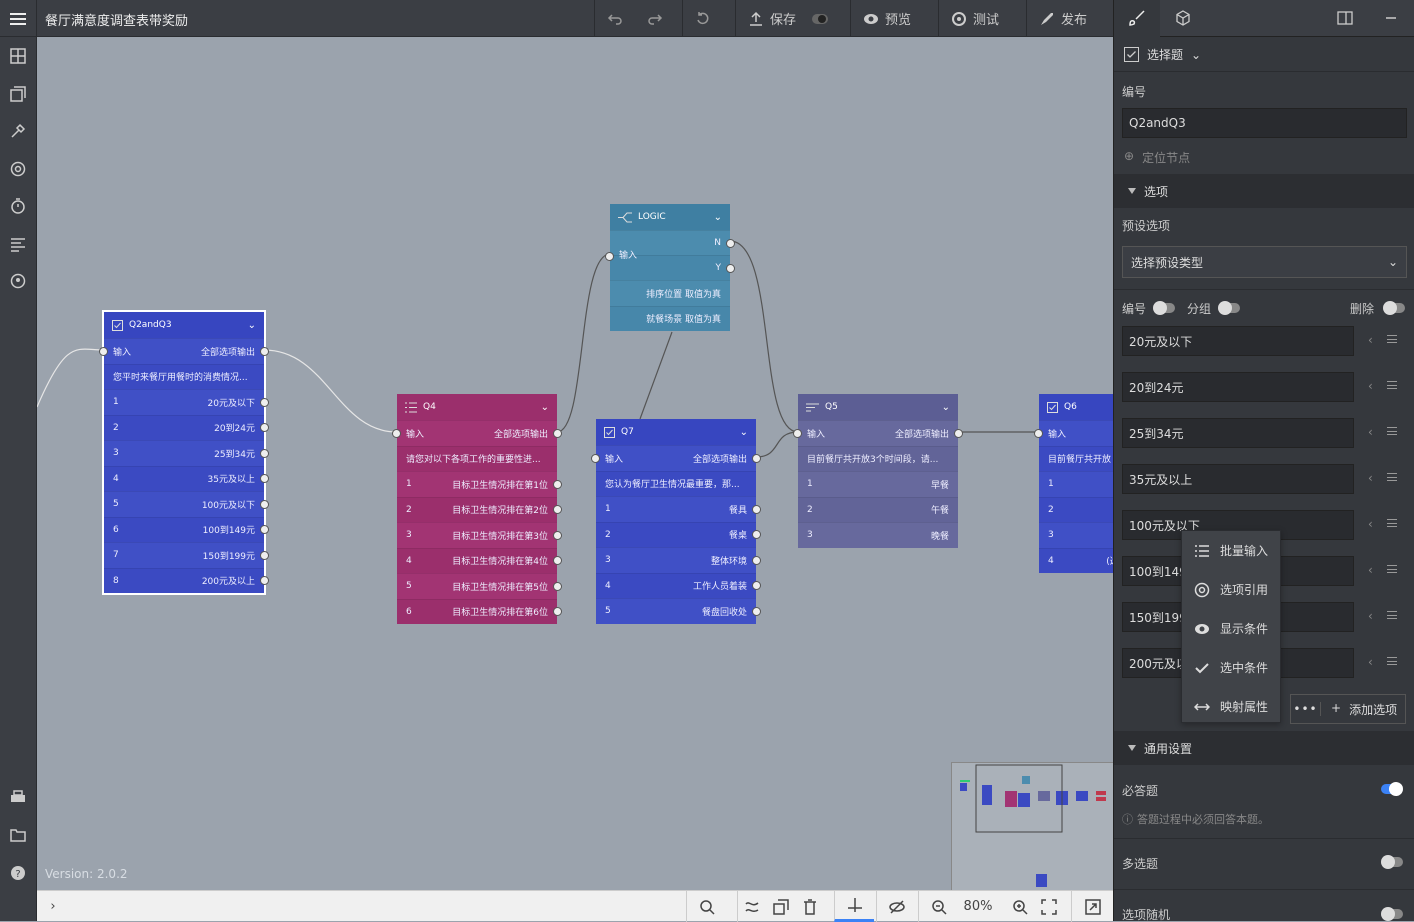 This screenshot has height=922, width=1414. I want to click on number-toggle, so click(1164, 308).